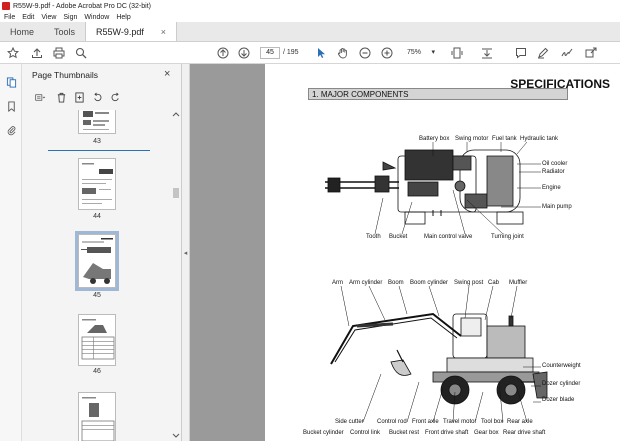 The image size is (620, 443). I want to click on label-arm-cylinder: Arm cylinder, so click(366, 283).